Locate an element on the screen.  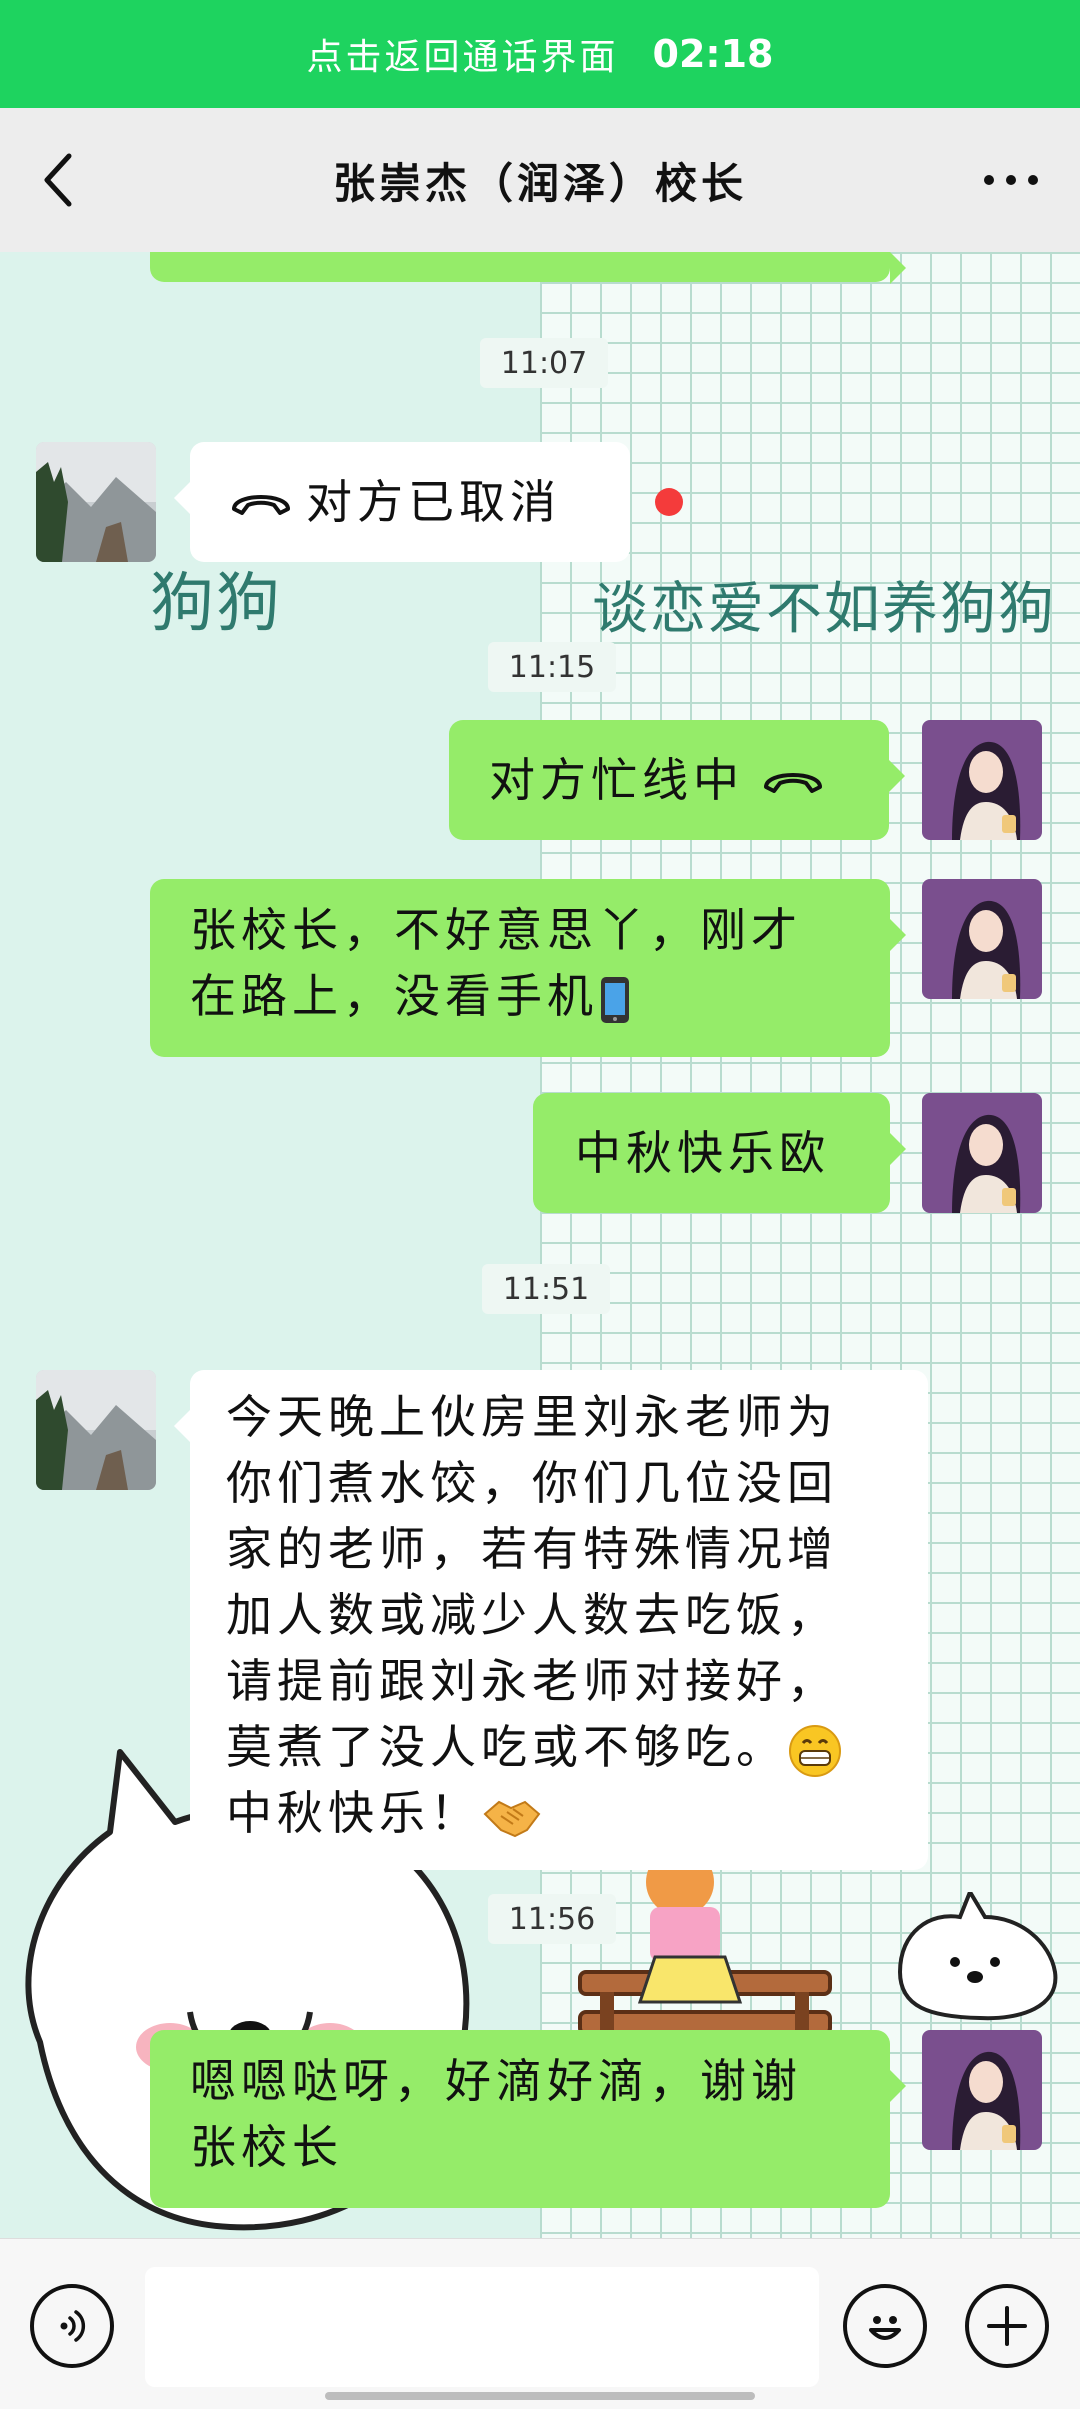
call-busy-text: 对方忙线中 is located at coordinates (616, 780).